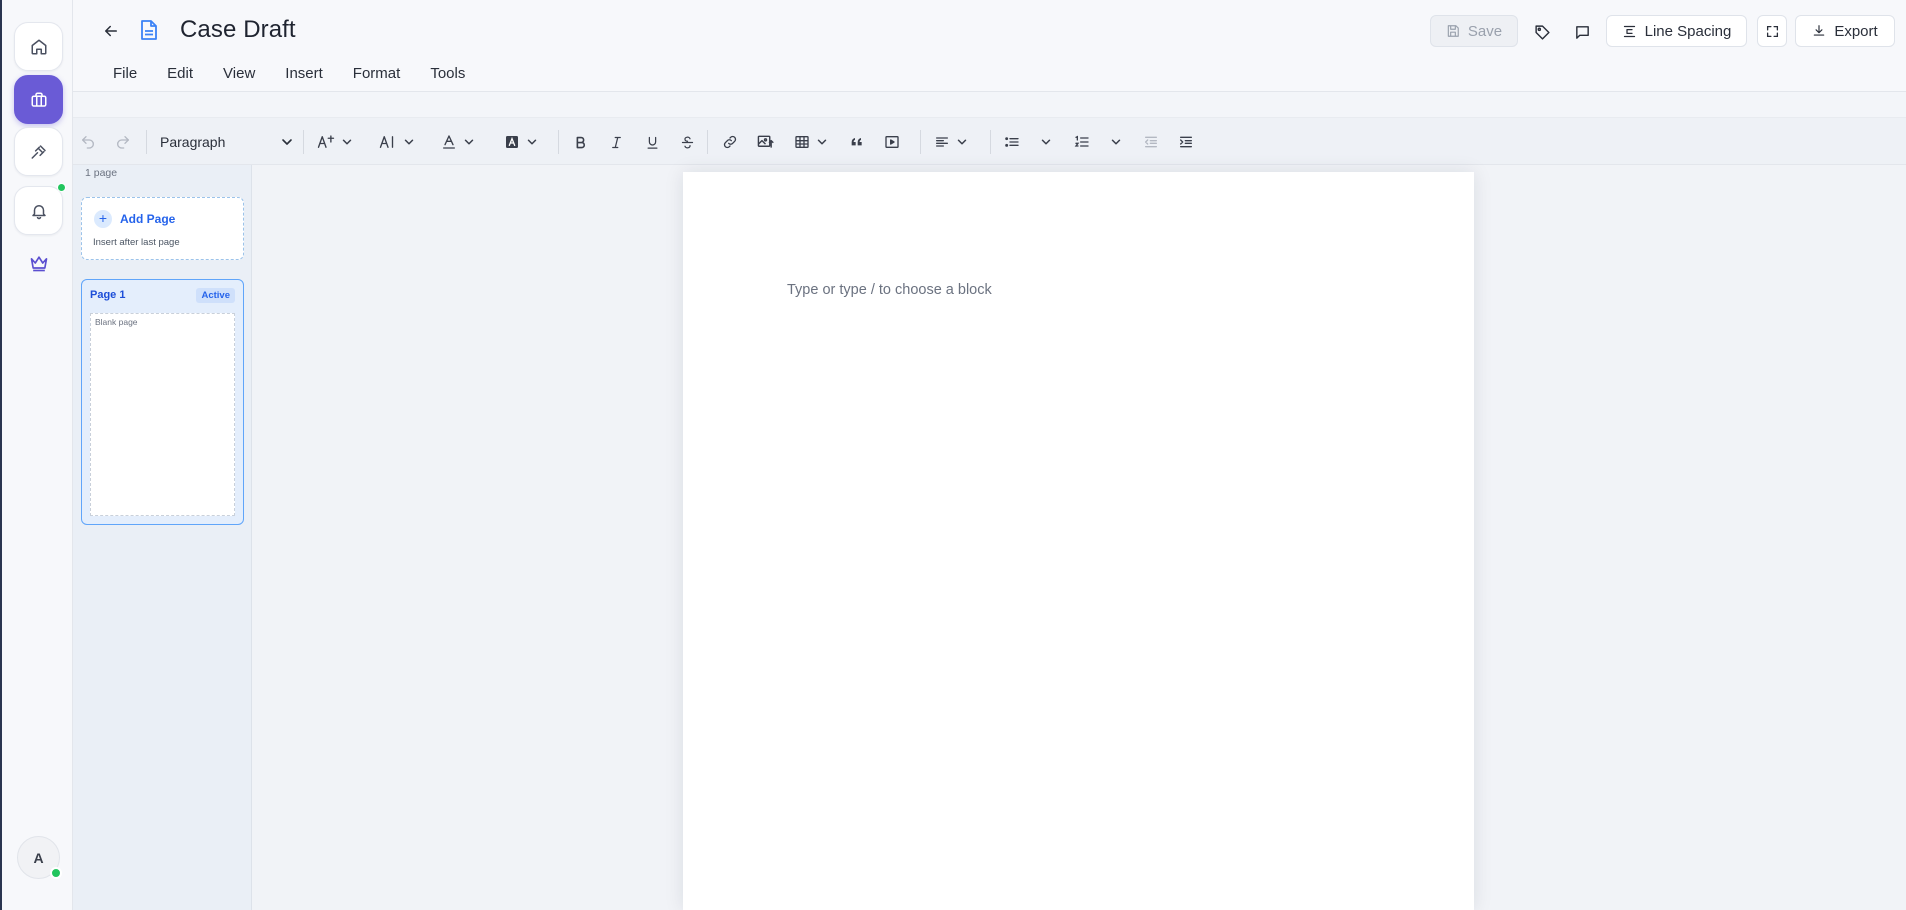 This screenshot has width=1906, height=910. Describe the element at coordinates (377, 73) in the screenshot. I see `menu-format: Format` at that location.